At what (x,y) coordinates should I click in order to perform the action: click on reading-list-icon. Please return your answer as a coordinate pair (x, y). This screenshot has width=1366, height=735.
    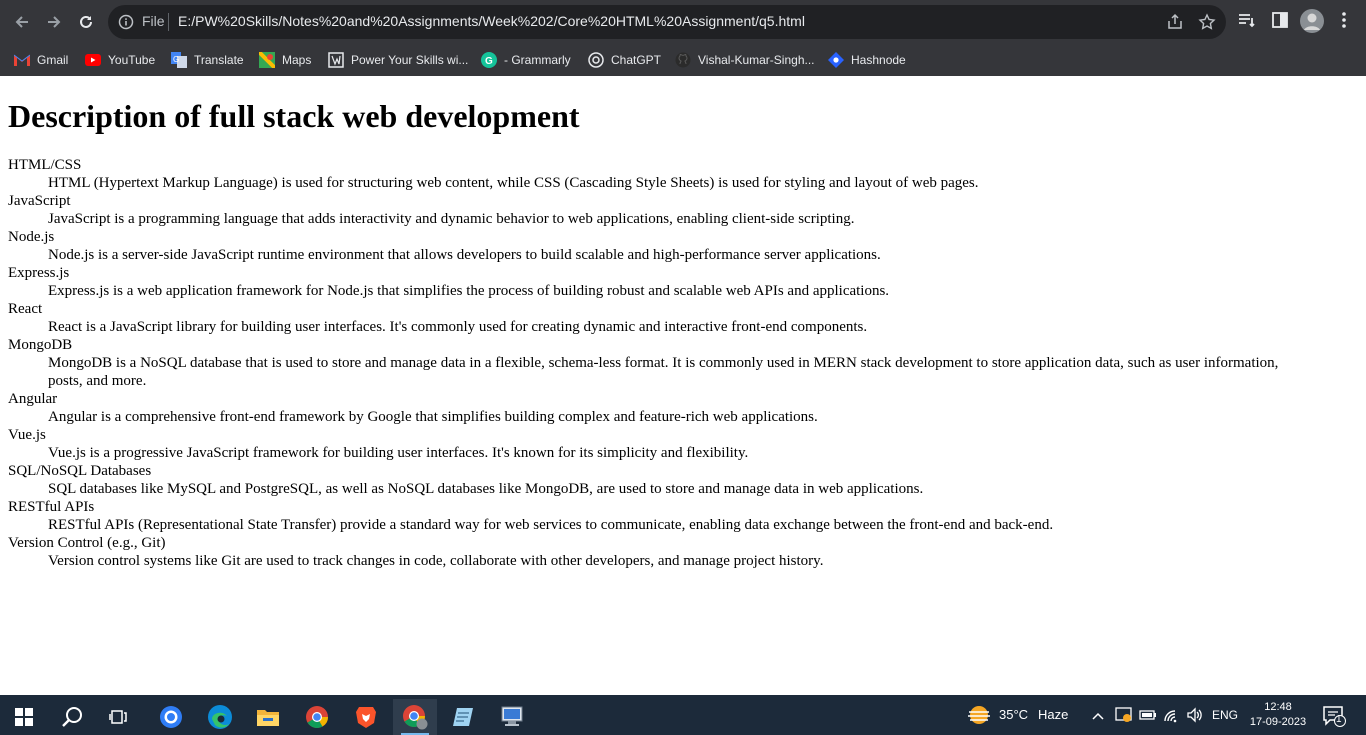
    Looking at the image, I should click on (1247, 22).